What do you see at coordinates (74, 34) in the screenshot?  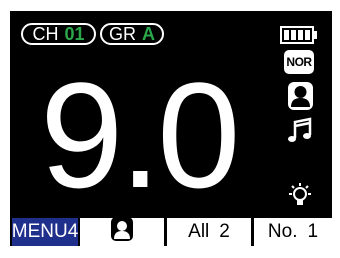 I see `channel-value: 01` at bounding box center [74, 34].